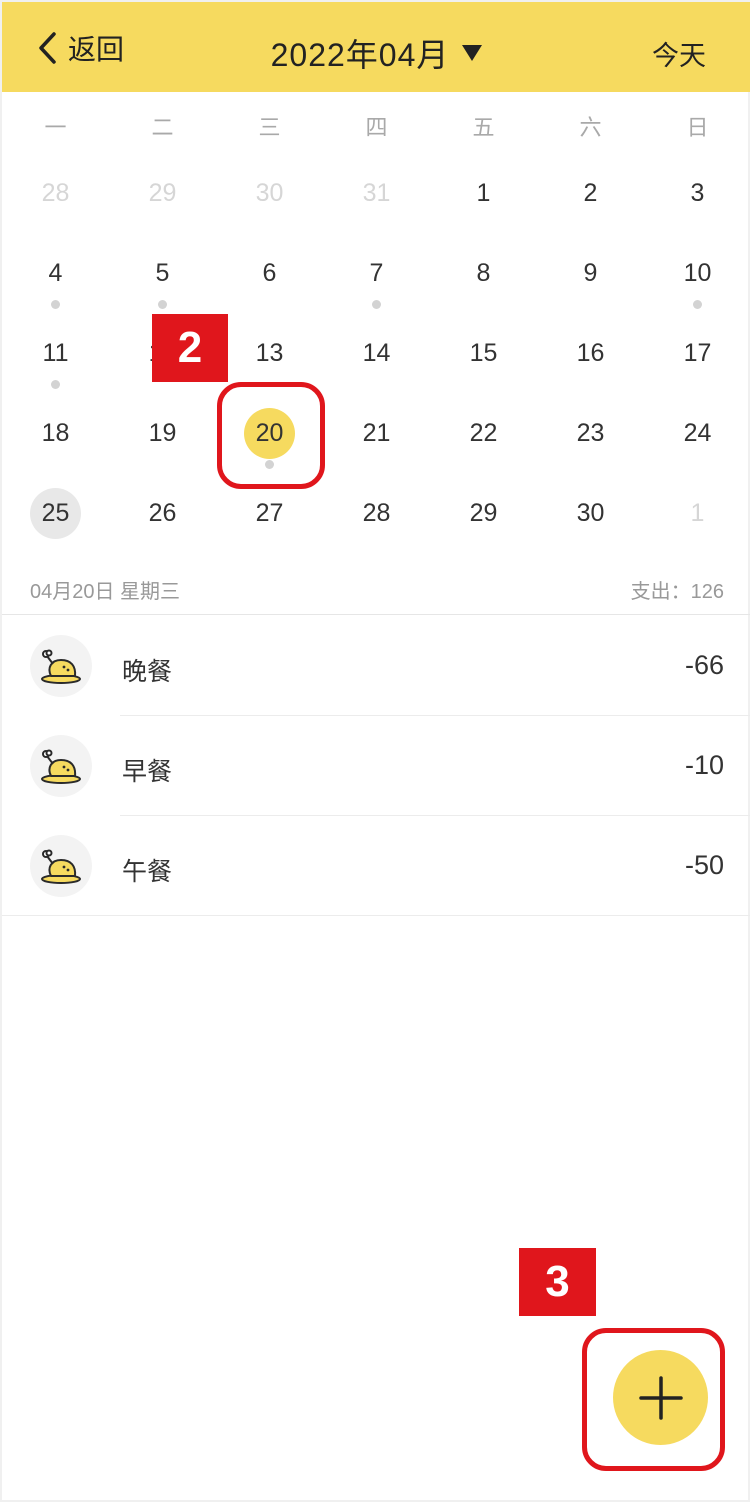  I want to click on day-number: 5, so click(162, 273).